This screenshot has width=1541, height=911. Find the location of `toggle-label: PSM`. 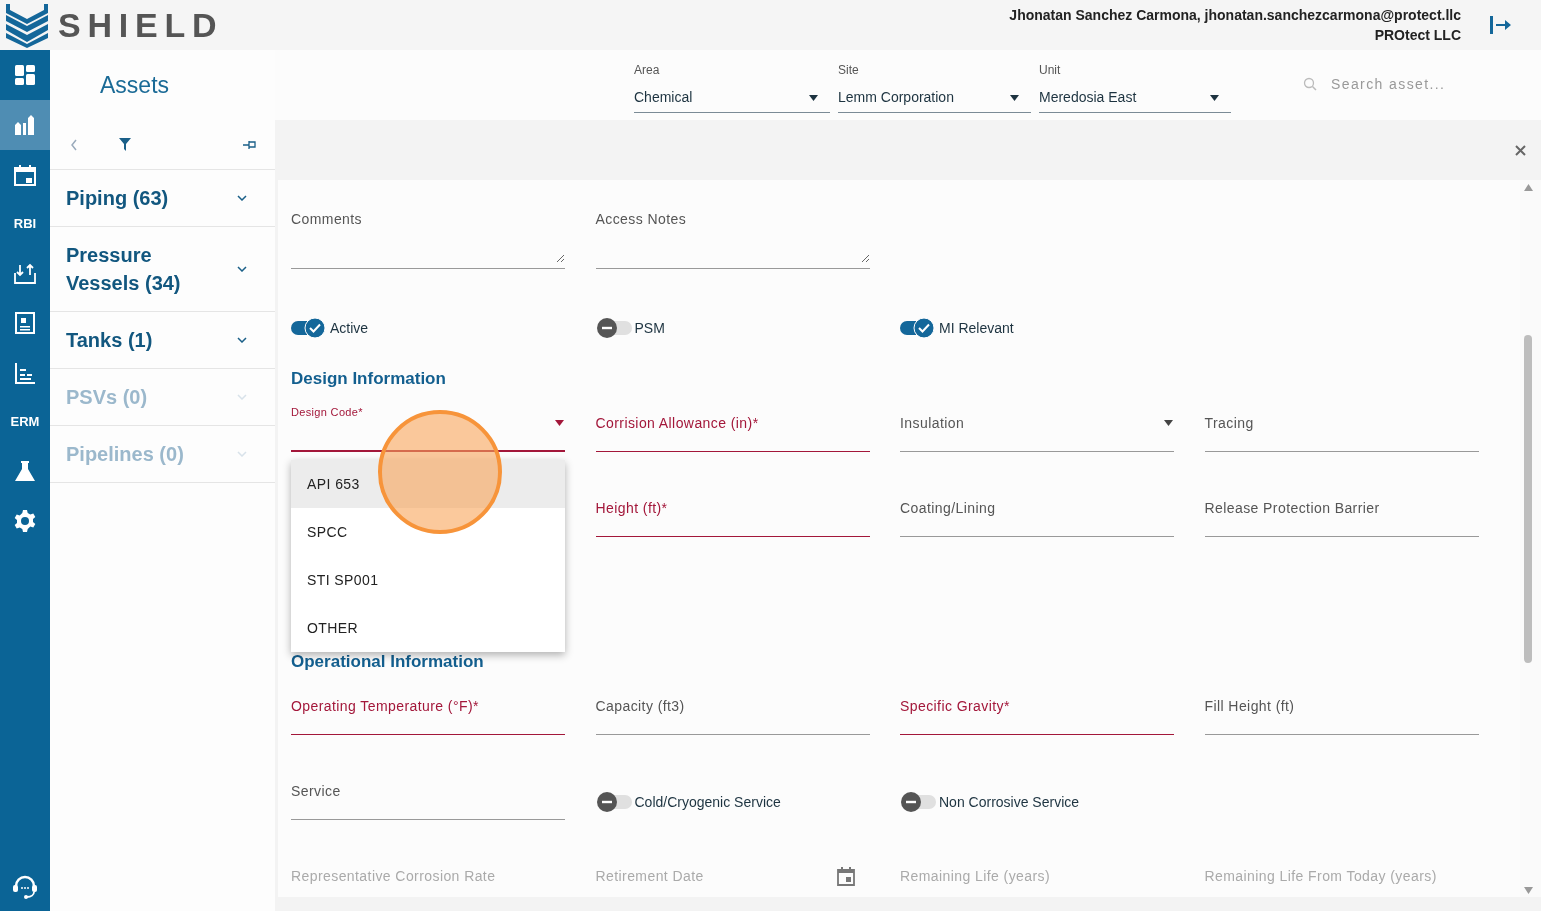

toggle-label: PSM is located at coordinates (649, 328).